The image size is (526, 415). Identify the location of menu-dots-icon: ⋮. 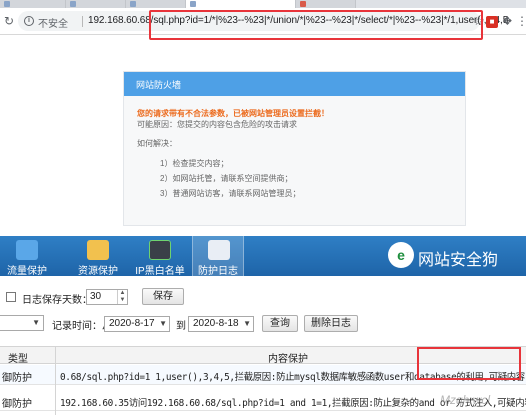
(521, 21).